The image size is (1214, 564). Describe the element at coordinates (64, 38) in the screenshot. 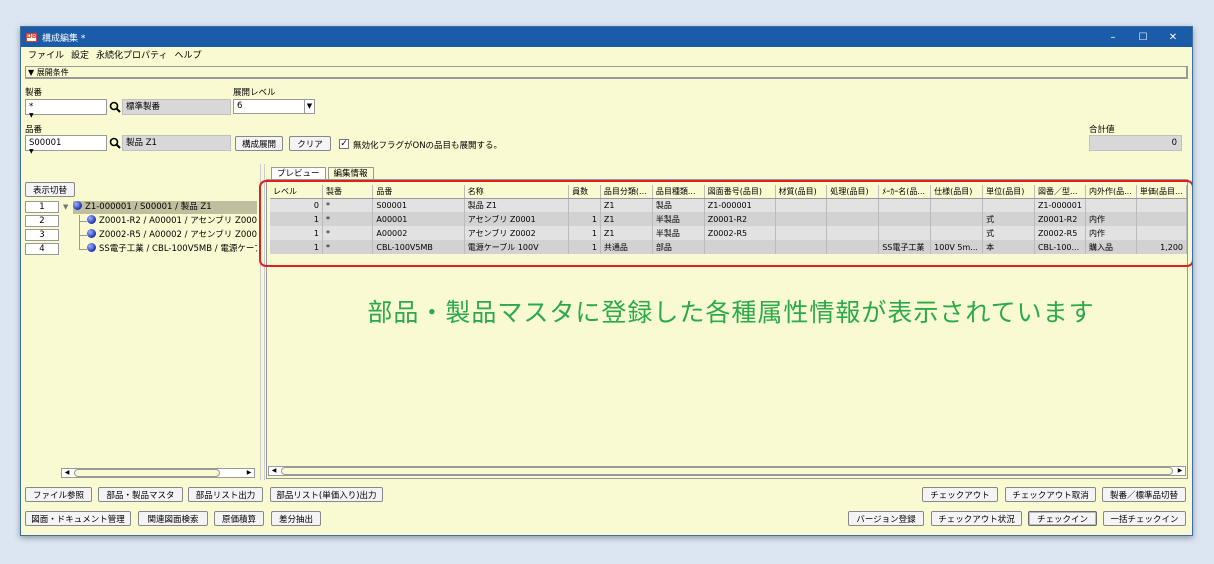

I see `window-title: 構成編集 *` at that location.